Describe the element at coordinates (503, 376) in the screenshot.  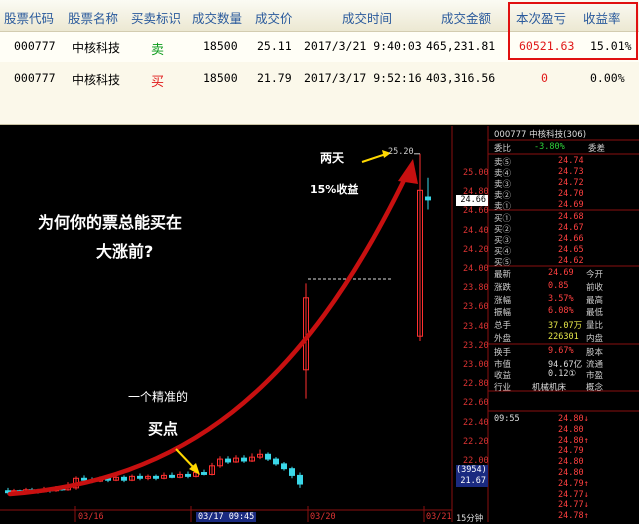
I see `fund-label: 收益` at that location.